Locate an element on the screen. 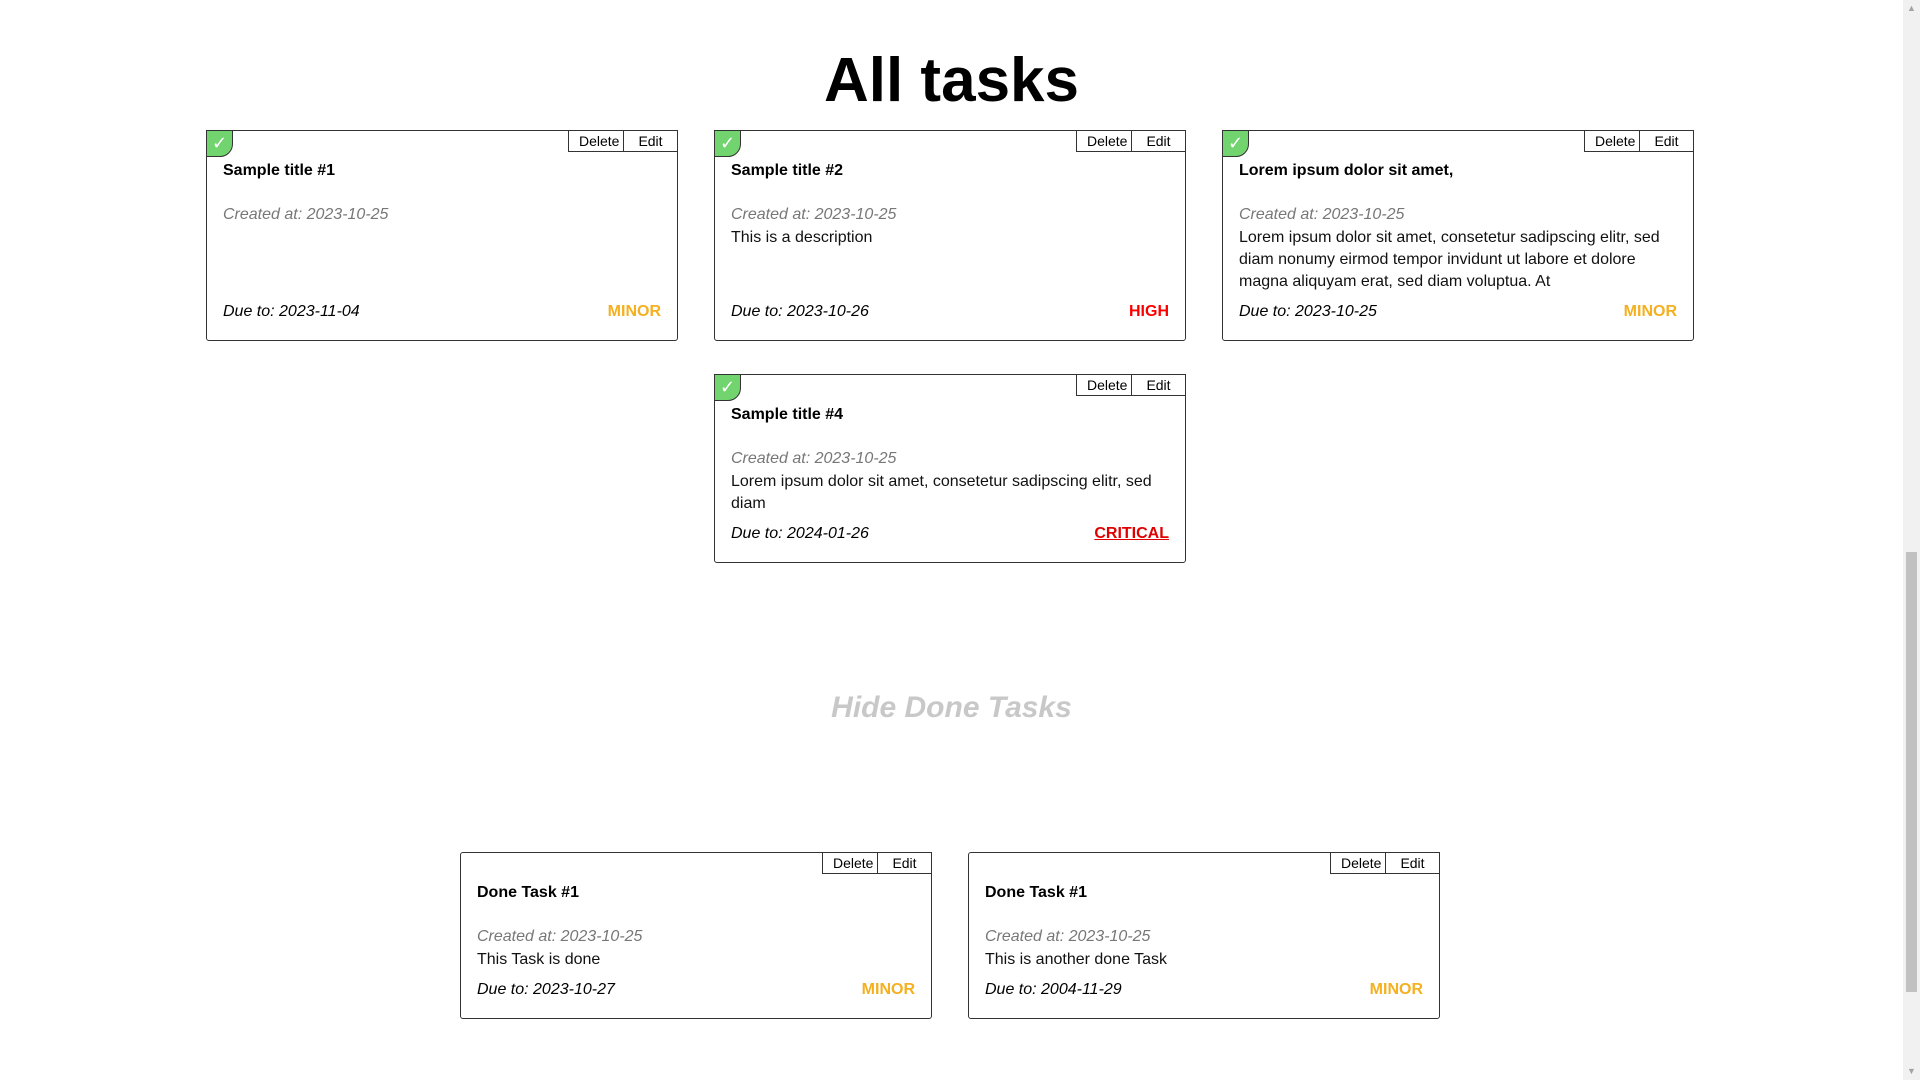 This screenshot has width=1920, height=1080. task-due: Due to: 2023-11-04 is located at coordinates (291, 311).